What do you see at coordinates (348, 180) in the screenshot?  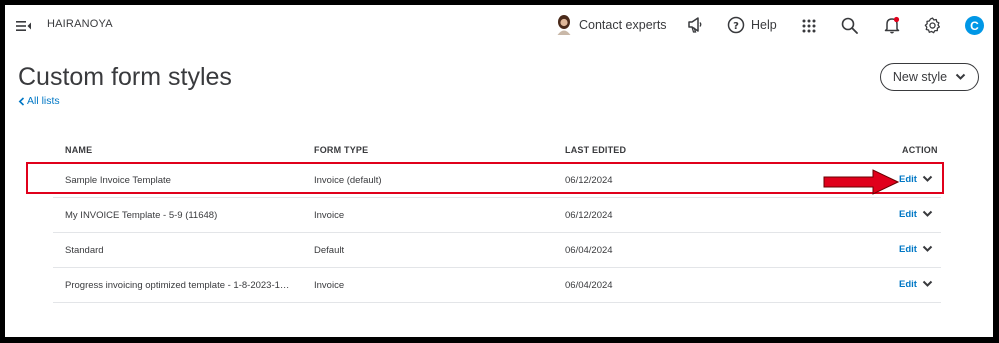 I see `row-form-type: Invoice (default)` at bounding box center [348, 180].